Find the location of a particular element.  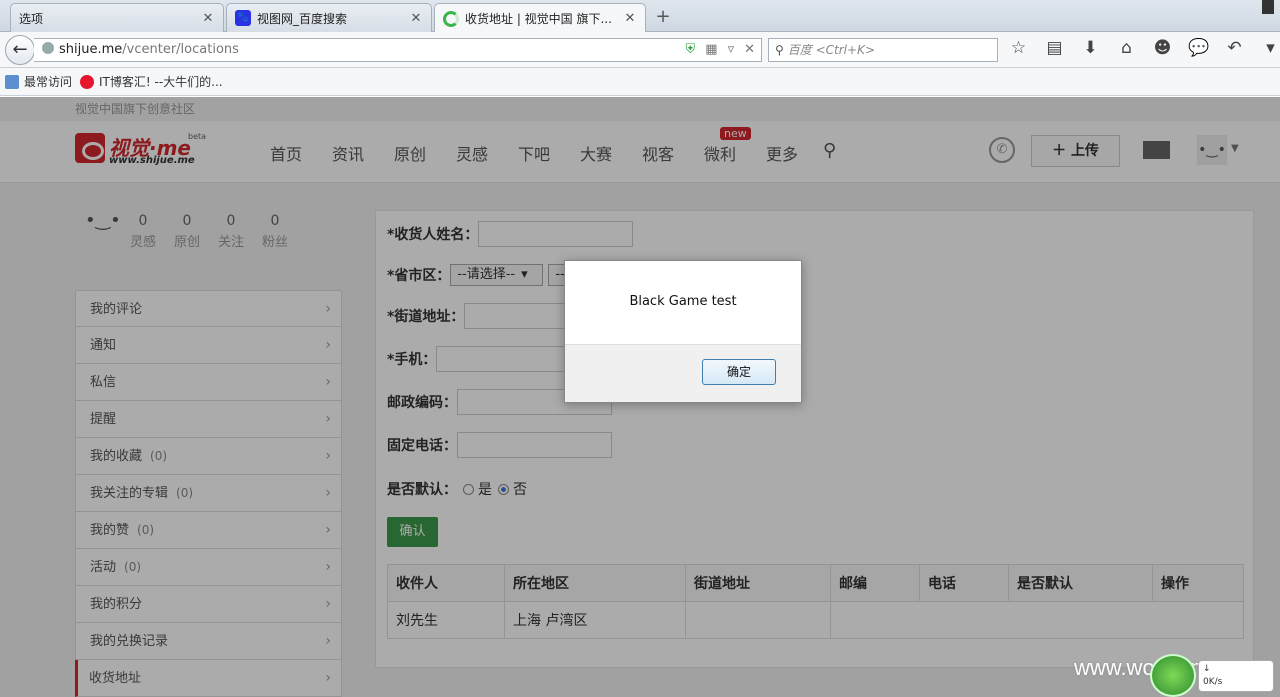

ok-button: 确定 is located at coordinates (739, 372).